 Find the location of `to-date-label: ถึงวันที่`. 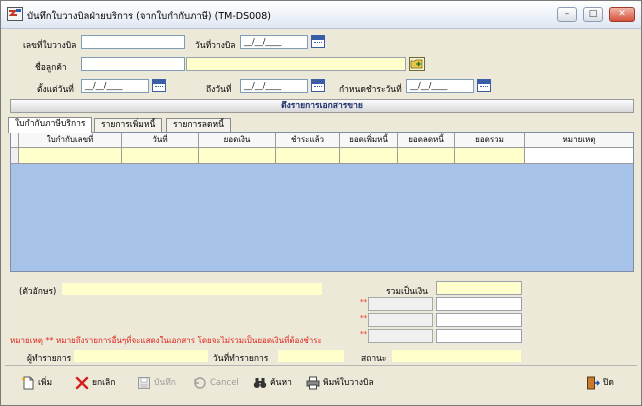

to-date-label: ถึงวันที่ is located at coordinates (219, 90).